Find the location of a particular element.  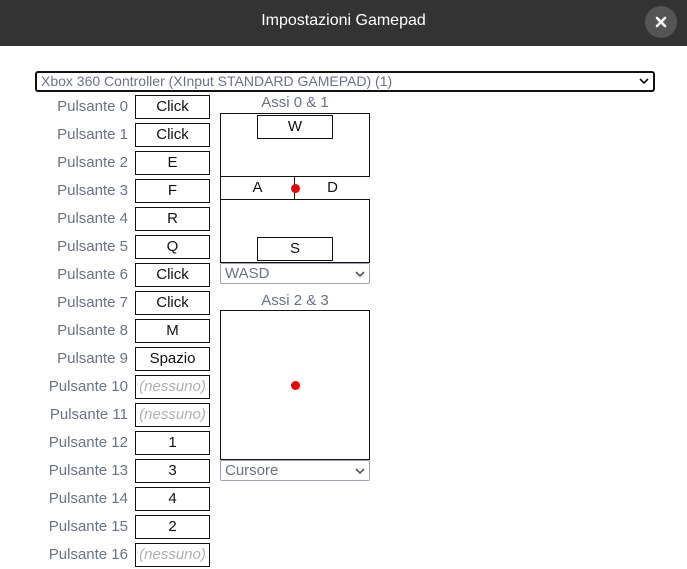

button-mapping-row: Pulsante 10 (nessuno) is located at coordinates (107, 387).